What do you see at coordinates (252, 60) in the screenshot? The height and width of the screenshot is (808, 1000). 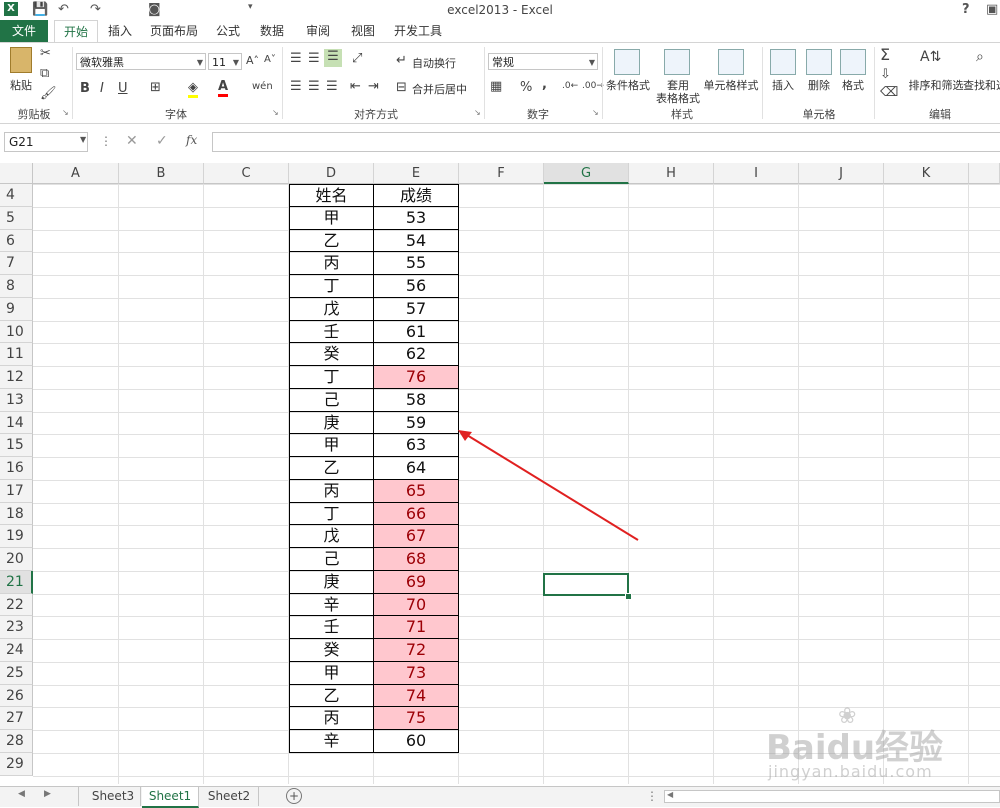 I see `increase-font-icon: A˄` at bounding box center [252, 60].